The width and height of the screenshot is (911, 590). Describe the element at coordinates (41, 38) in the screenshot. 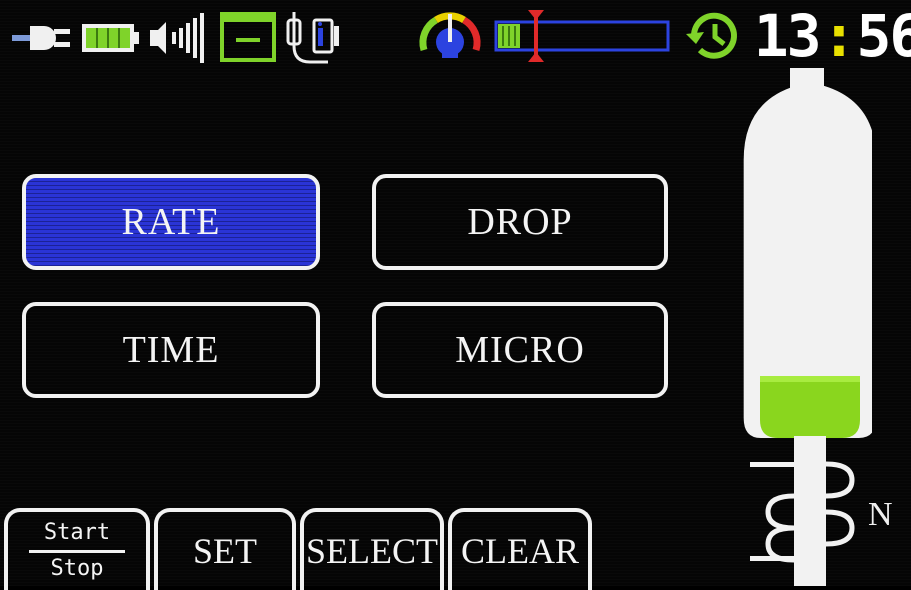

I see `plug-icon` at that location.